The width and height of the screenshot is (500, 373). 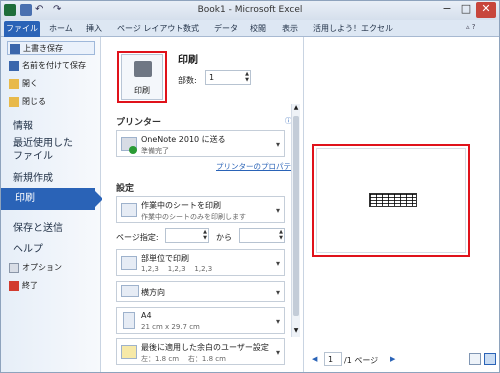 What do you see at coordinates (191, 28) in the screenshot?
I see `tab-formulas: 数式` at bounding box center [191, 28].